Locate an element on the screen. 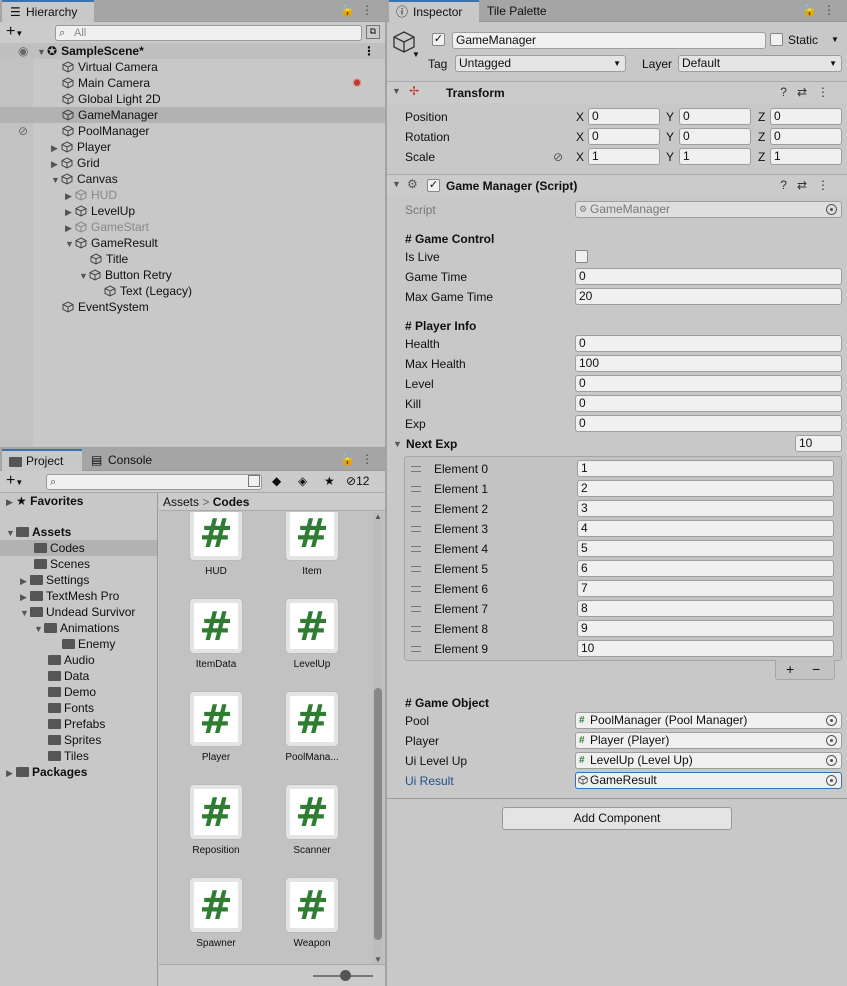 This screenshot has height=986, width=847. folder-item: Enemy is located at coordinates (78, 644).